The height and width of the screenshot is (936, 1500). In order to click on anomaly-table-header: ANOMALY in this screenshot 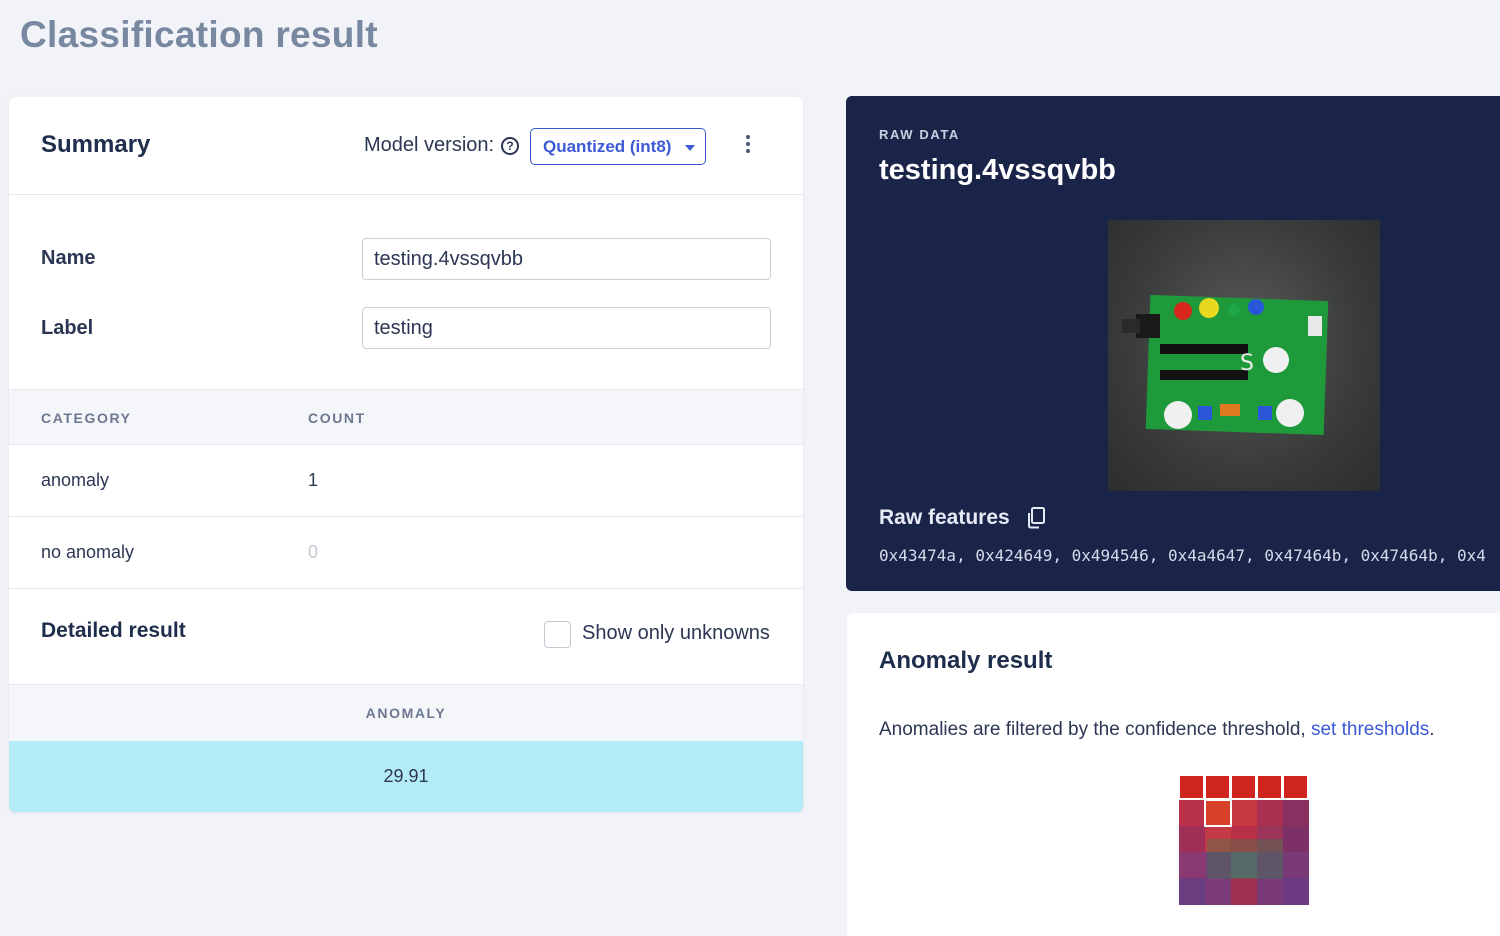, I will do `click(406, 712)`.